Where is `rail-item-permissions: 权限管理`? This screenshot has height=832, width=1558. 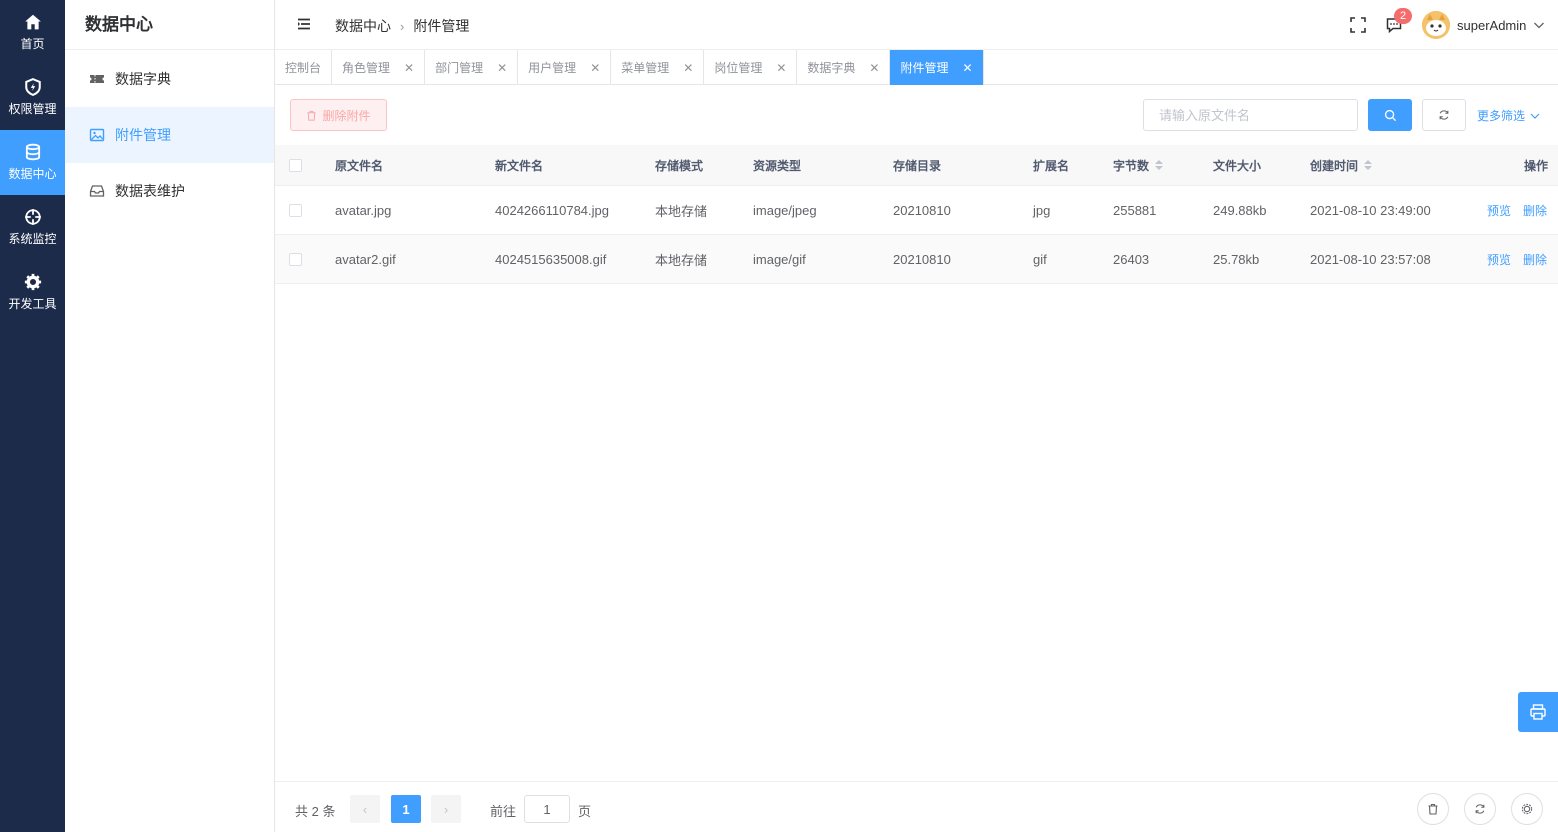 rail-item-permissions: 权限管理 is located at coordinates (32, 97).